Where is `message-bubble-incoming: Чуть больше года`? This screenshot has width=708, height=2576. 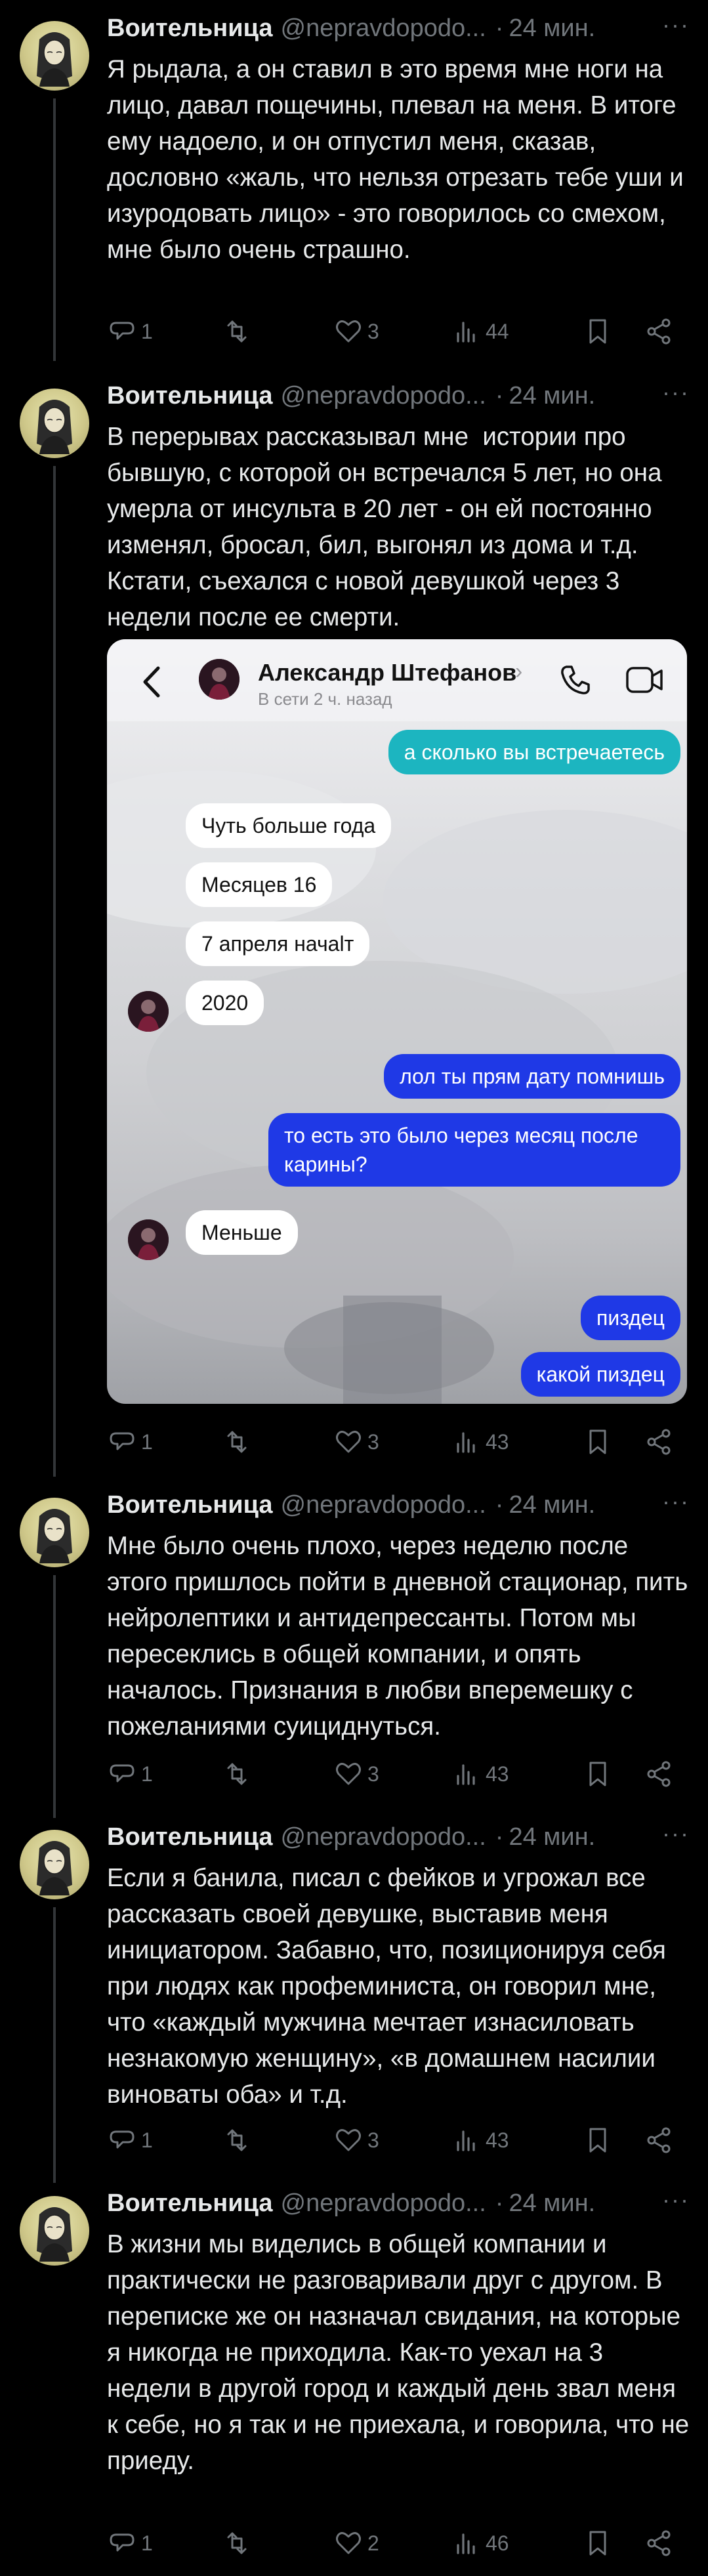 message-bubble-incoming: Чуть больше года is located at coordinates (289, 825).